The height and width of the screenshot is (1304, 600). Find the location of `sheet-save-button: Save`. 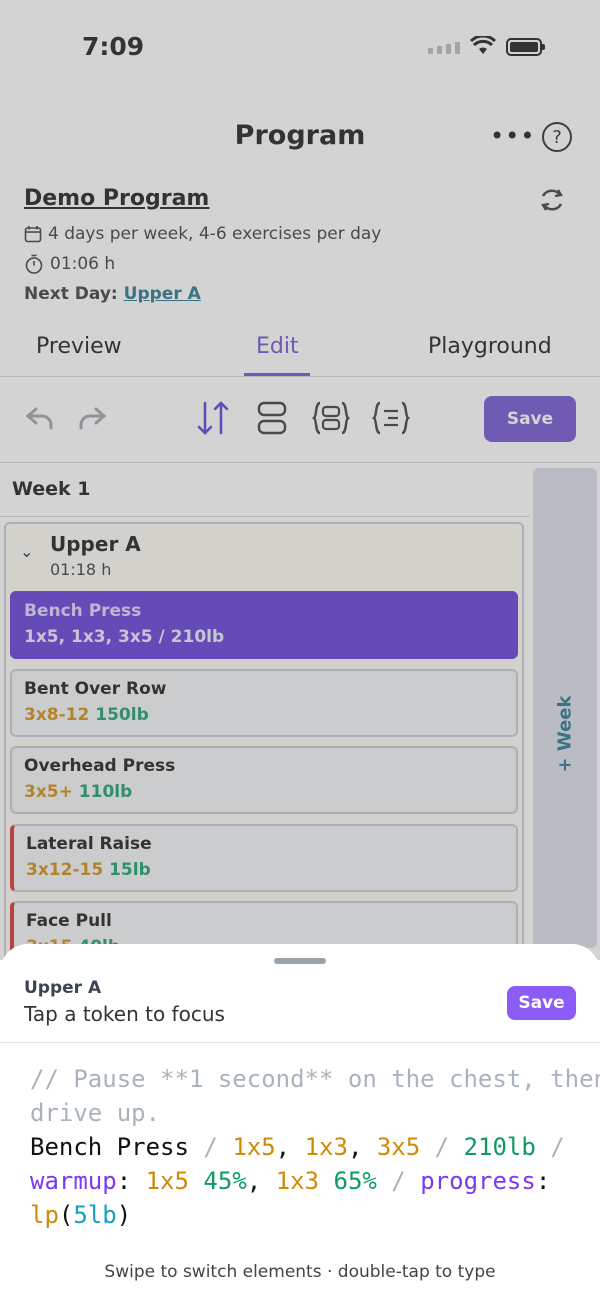

sheet-save-button: Save is located at coordinates (541, 1003).